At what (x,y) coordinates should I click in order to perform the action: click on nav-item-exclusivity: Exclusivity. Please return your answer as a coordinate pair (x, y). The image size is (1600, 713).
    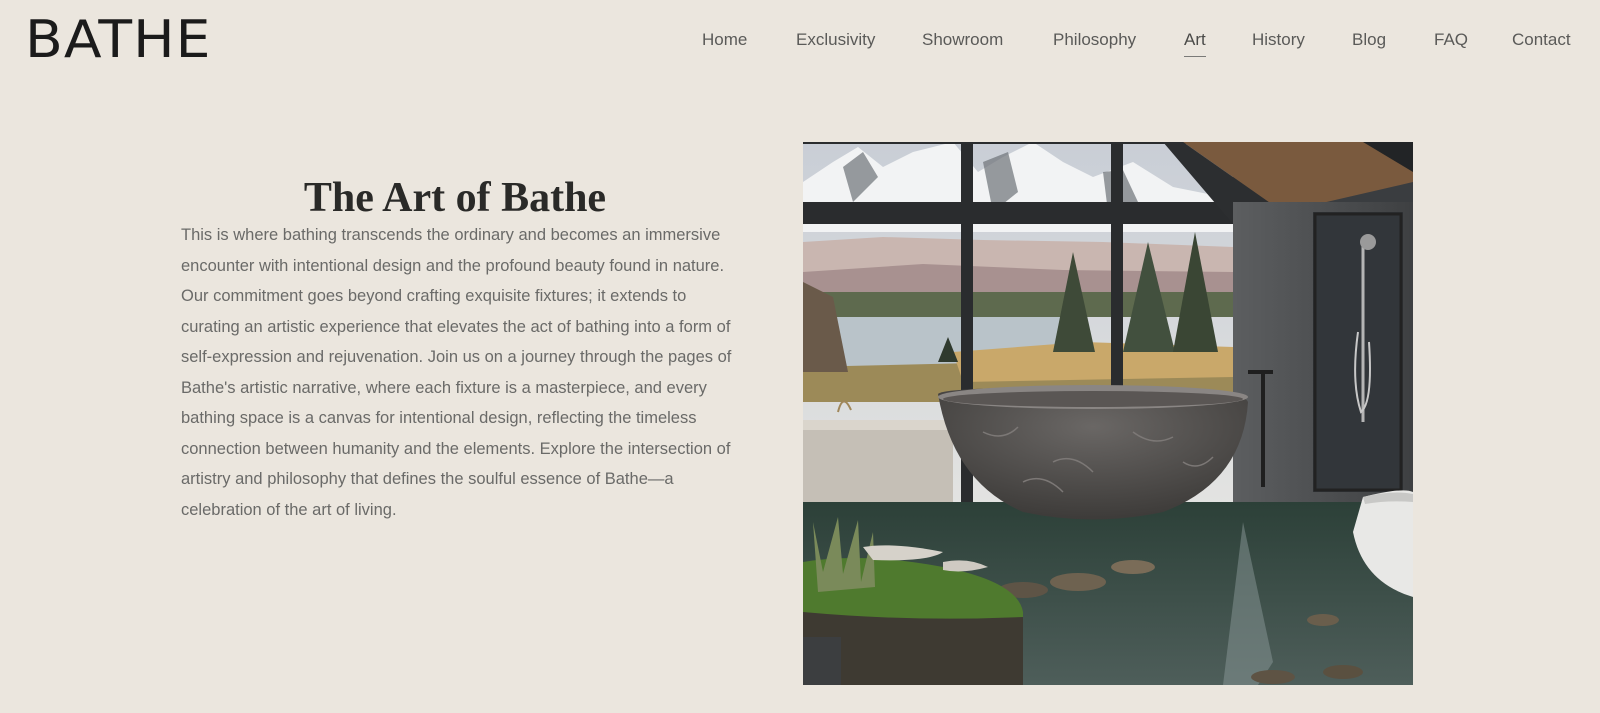
    Looking at the image, I should click on (835, 40).